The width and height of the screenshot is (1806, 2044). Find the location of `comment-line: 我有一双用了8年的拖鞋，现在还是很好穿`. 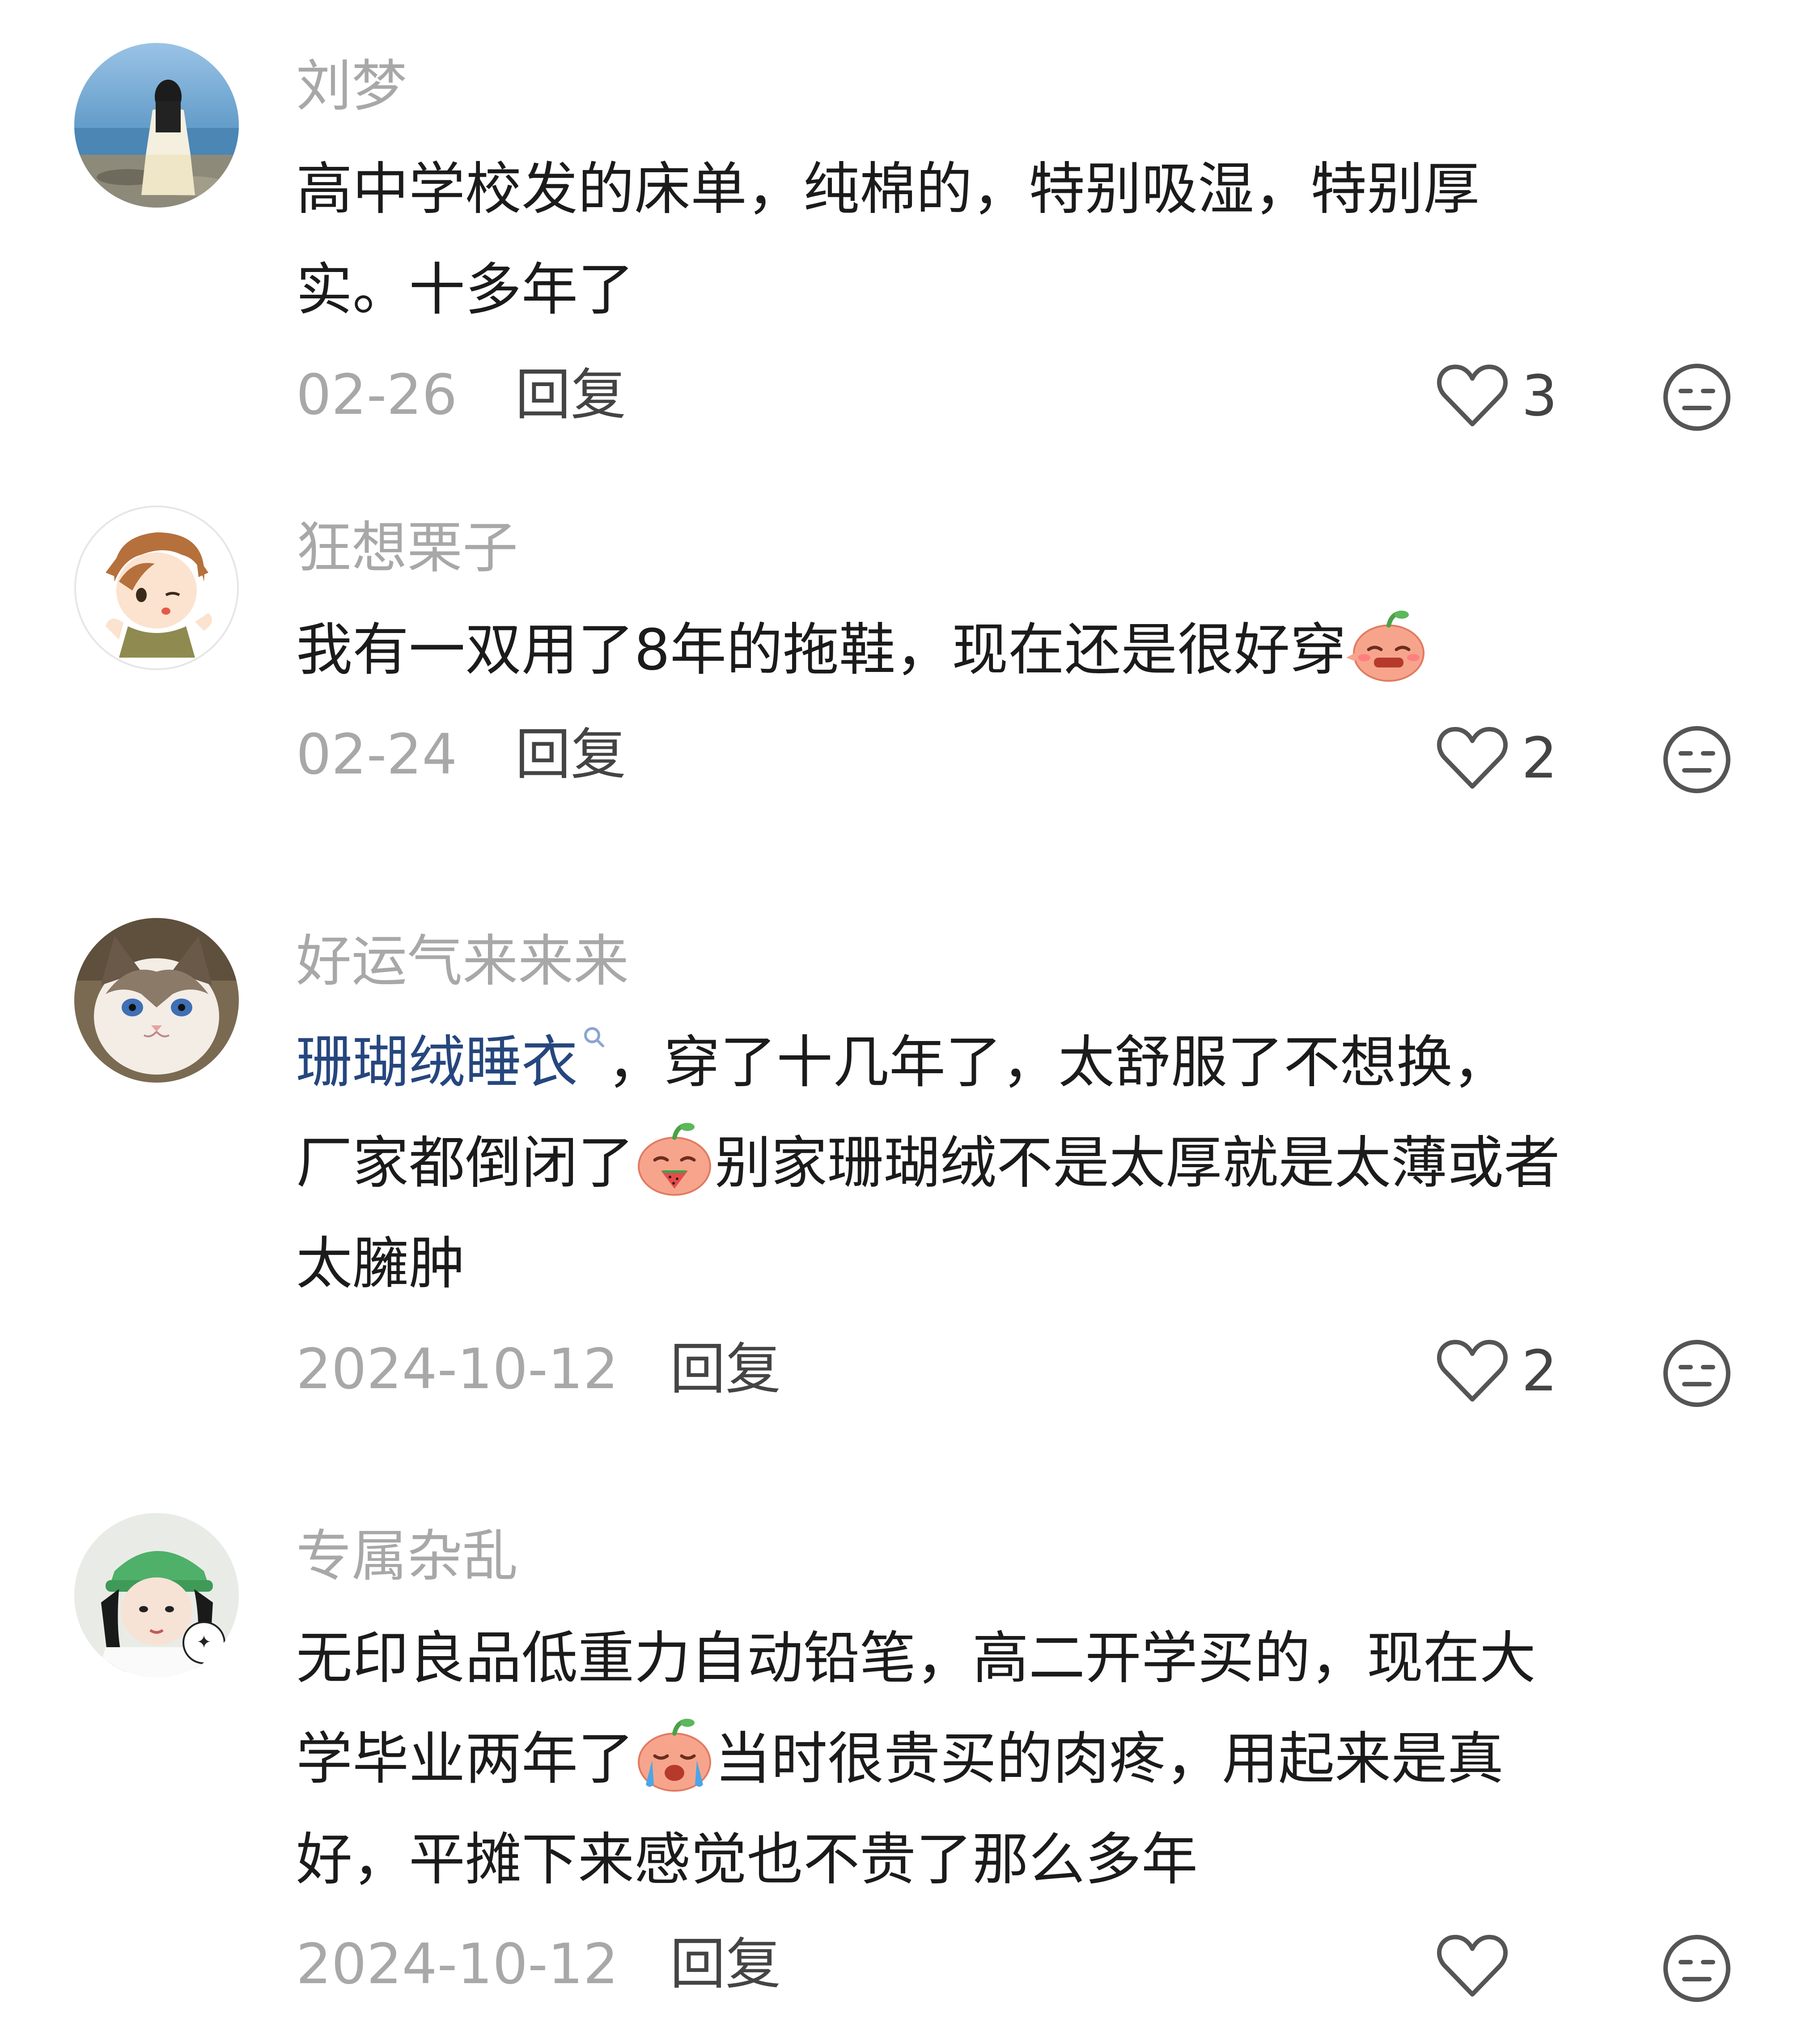

comment-line: 我有一双用了8年的拖鞋，现在还是很好穿 is located at coordinates (1034, 649).